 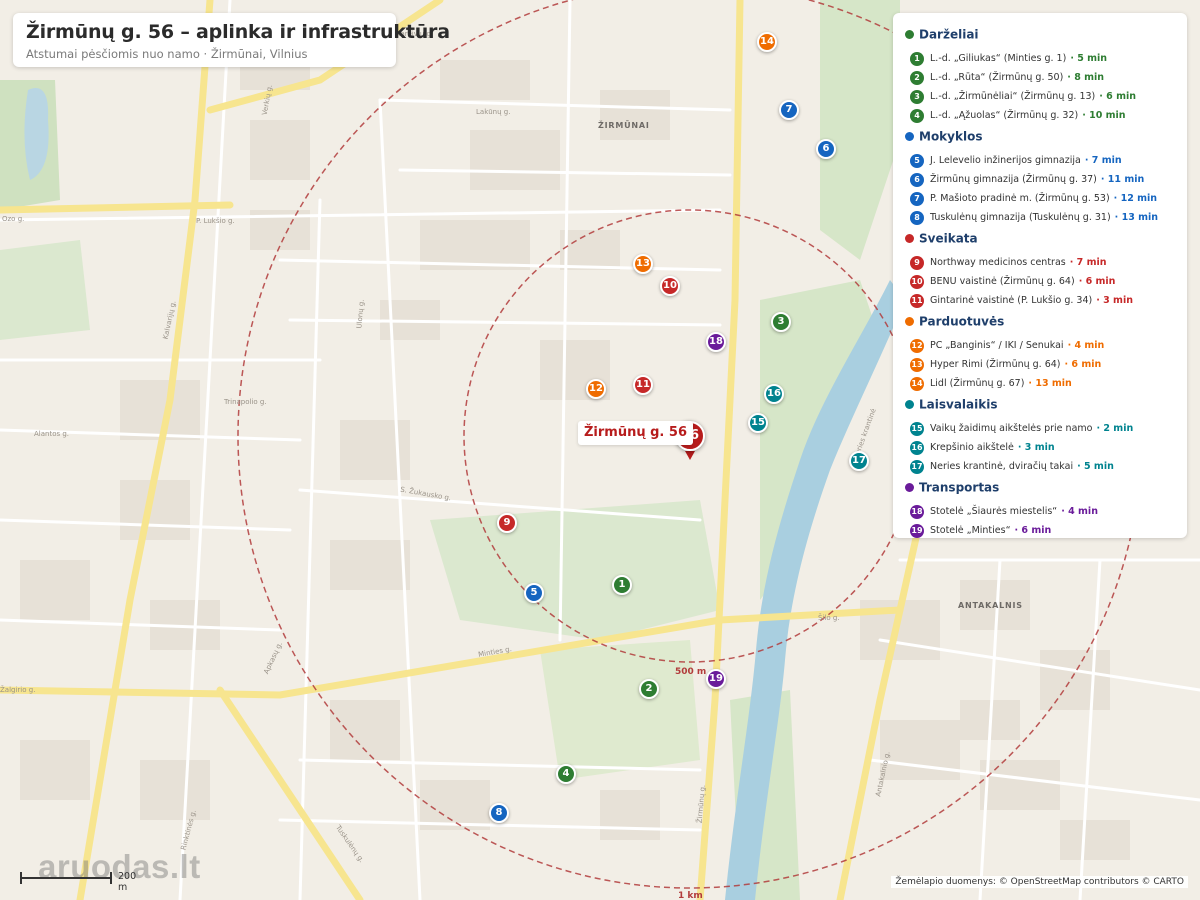 I want to click on legend-item: 16 Krepšinio aikštelė · 3 min, so click(x=982, y=446).